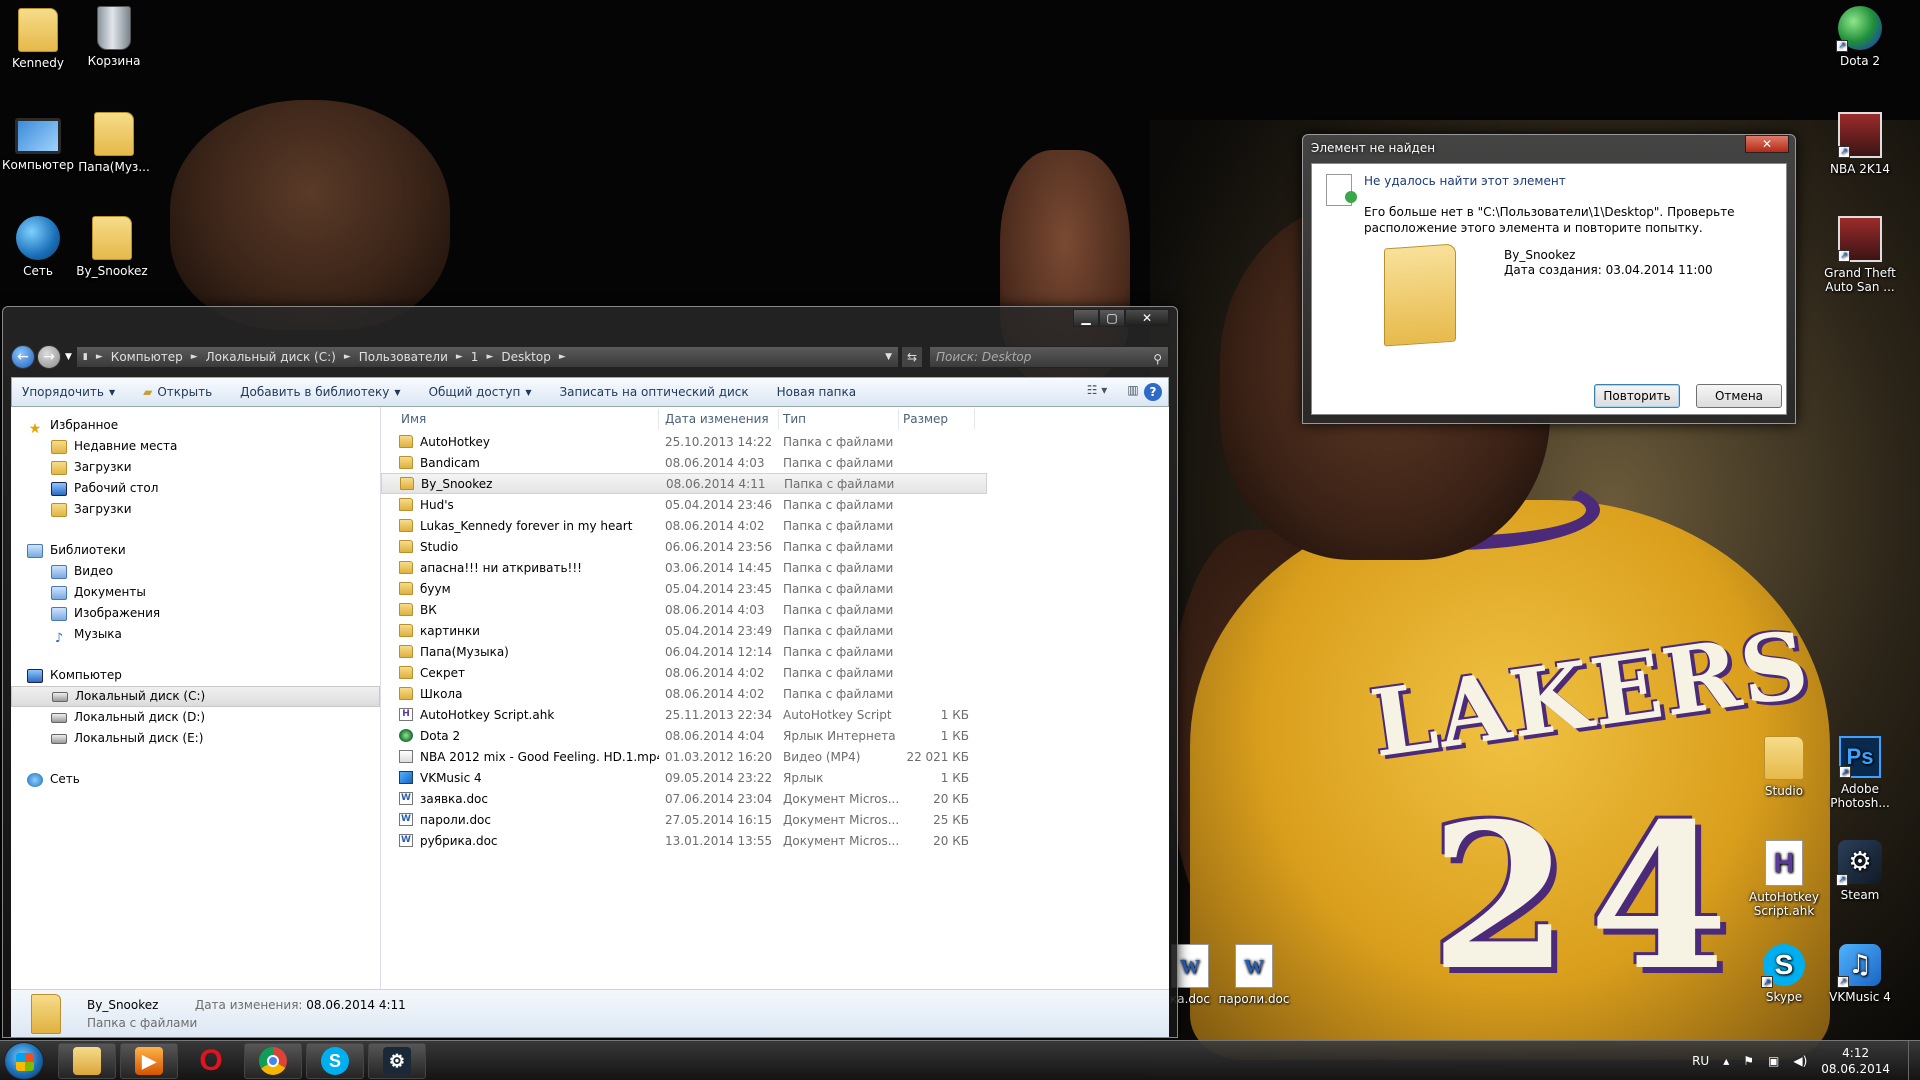  Describe the element at coordinates (480, 392) in the screenshot. I see `share-button: Общий доступ ▼` at that location.